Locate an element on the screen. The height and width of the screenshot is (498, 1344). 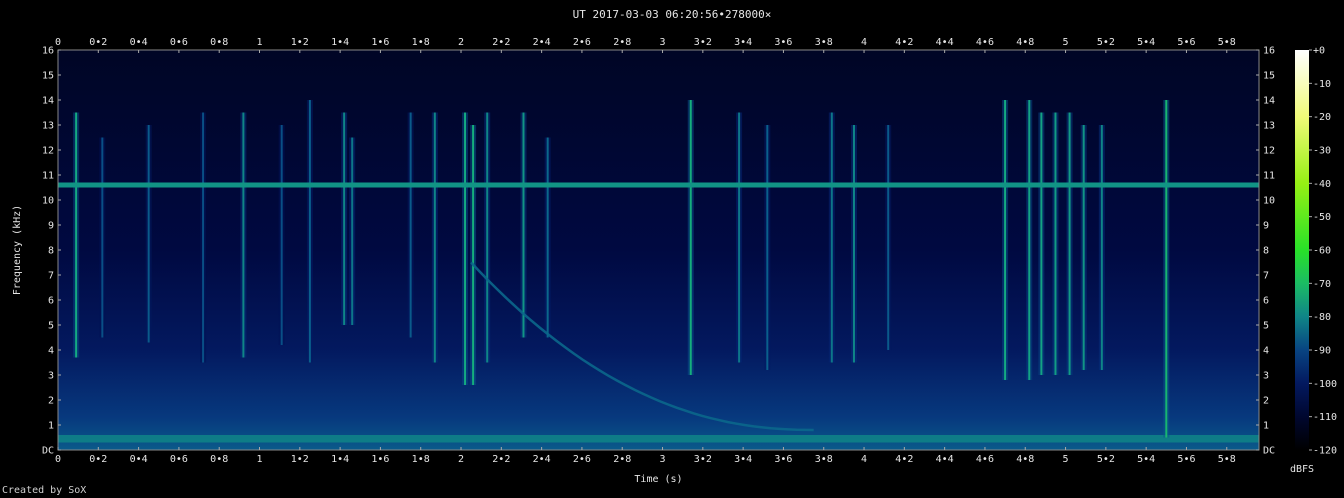
y-tick-label-right: 9 is located at coordinates (1266, 226).